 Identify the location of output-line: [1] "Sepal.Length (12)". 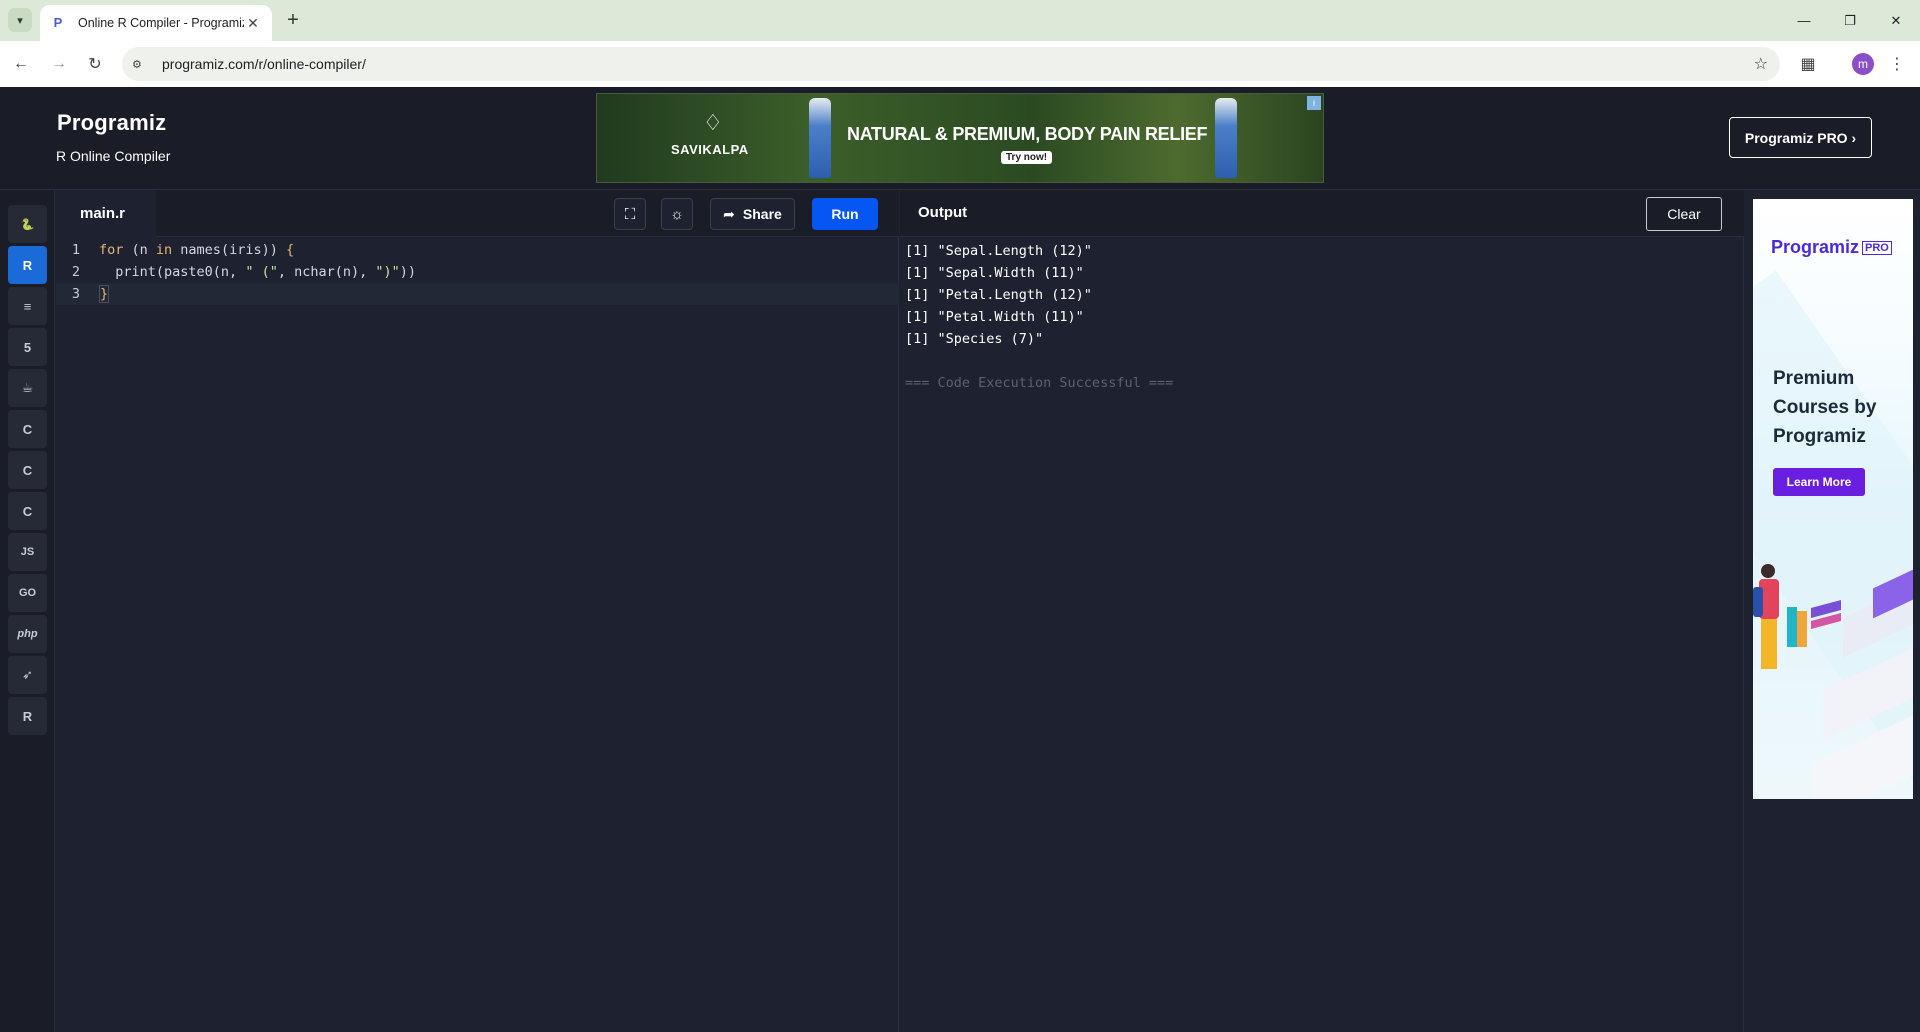
(998, 251).